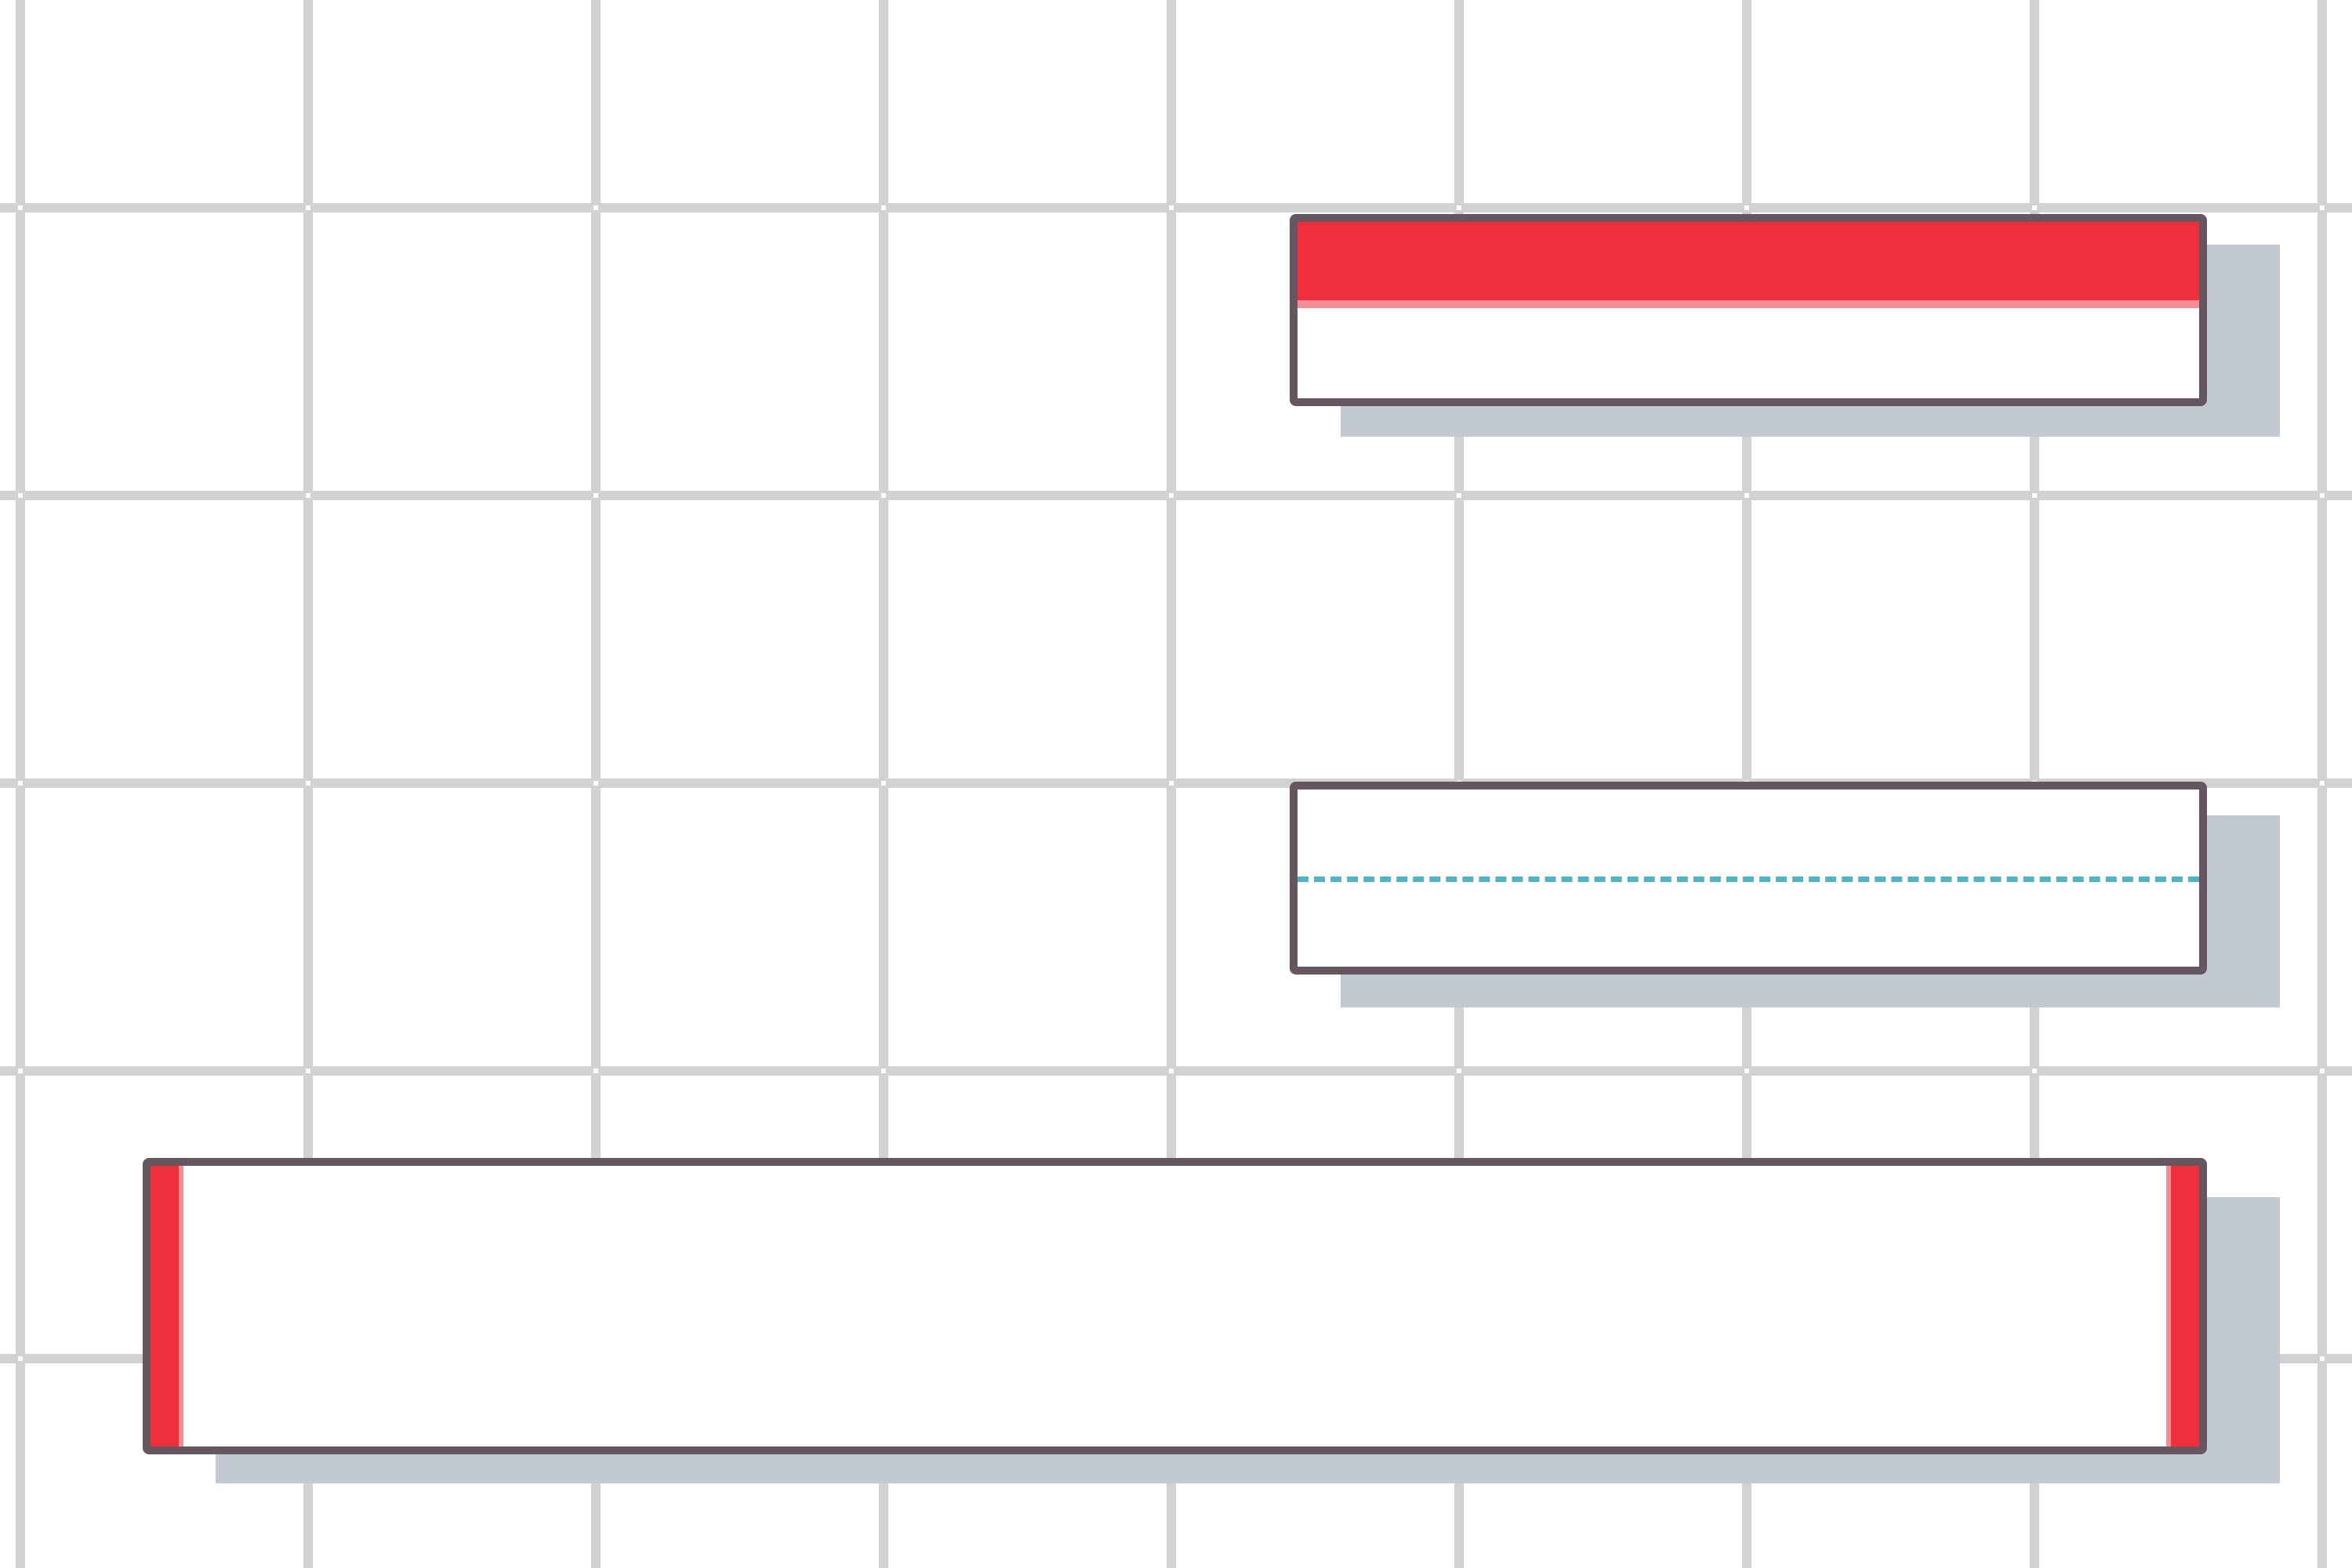  Describe the element at coordinates (165, 1306) in the screenshot. I see `bottom-panel-left-strip` at that location.